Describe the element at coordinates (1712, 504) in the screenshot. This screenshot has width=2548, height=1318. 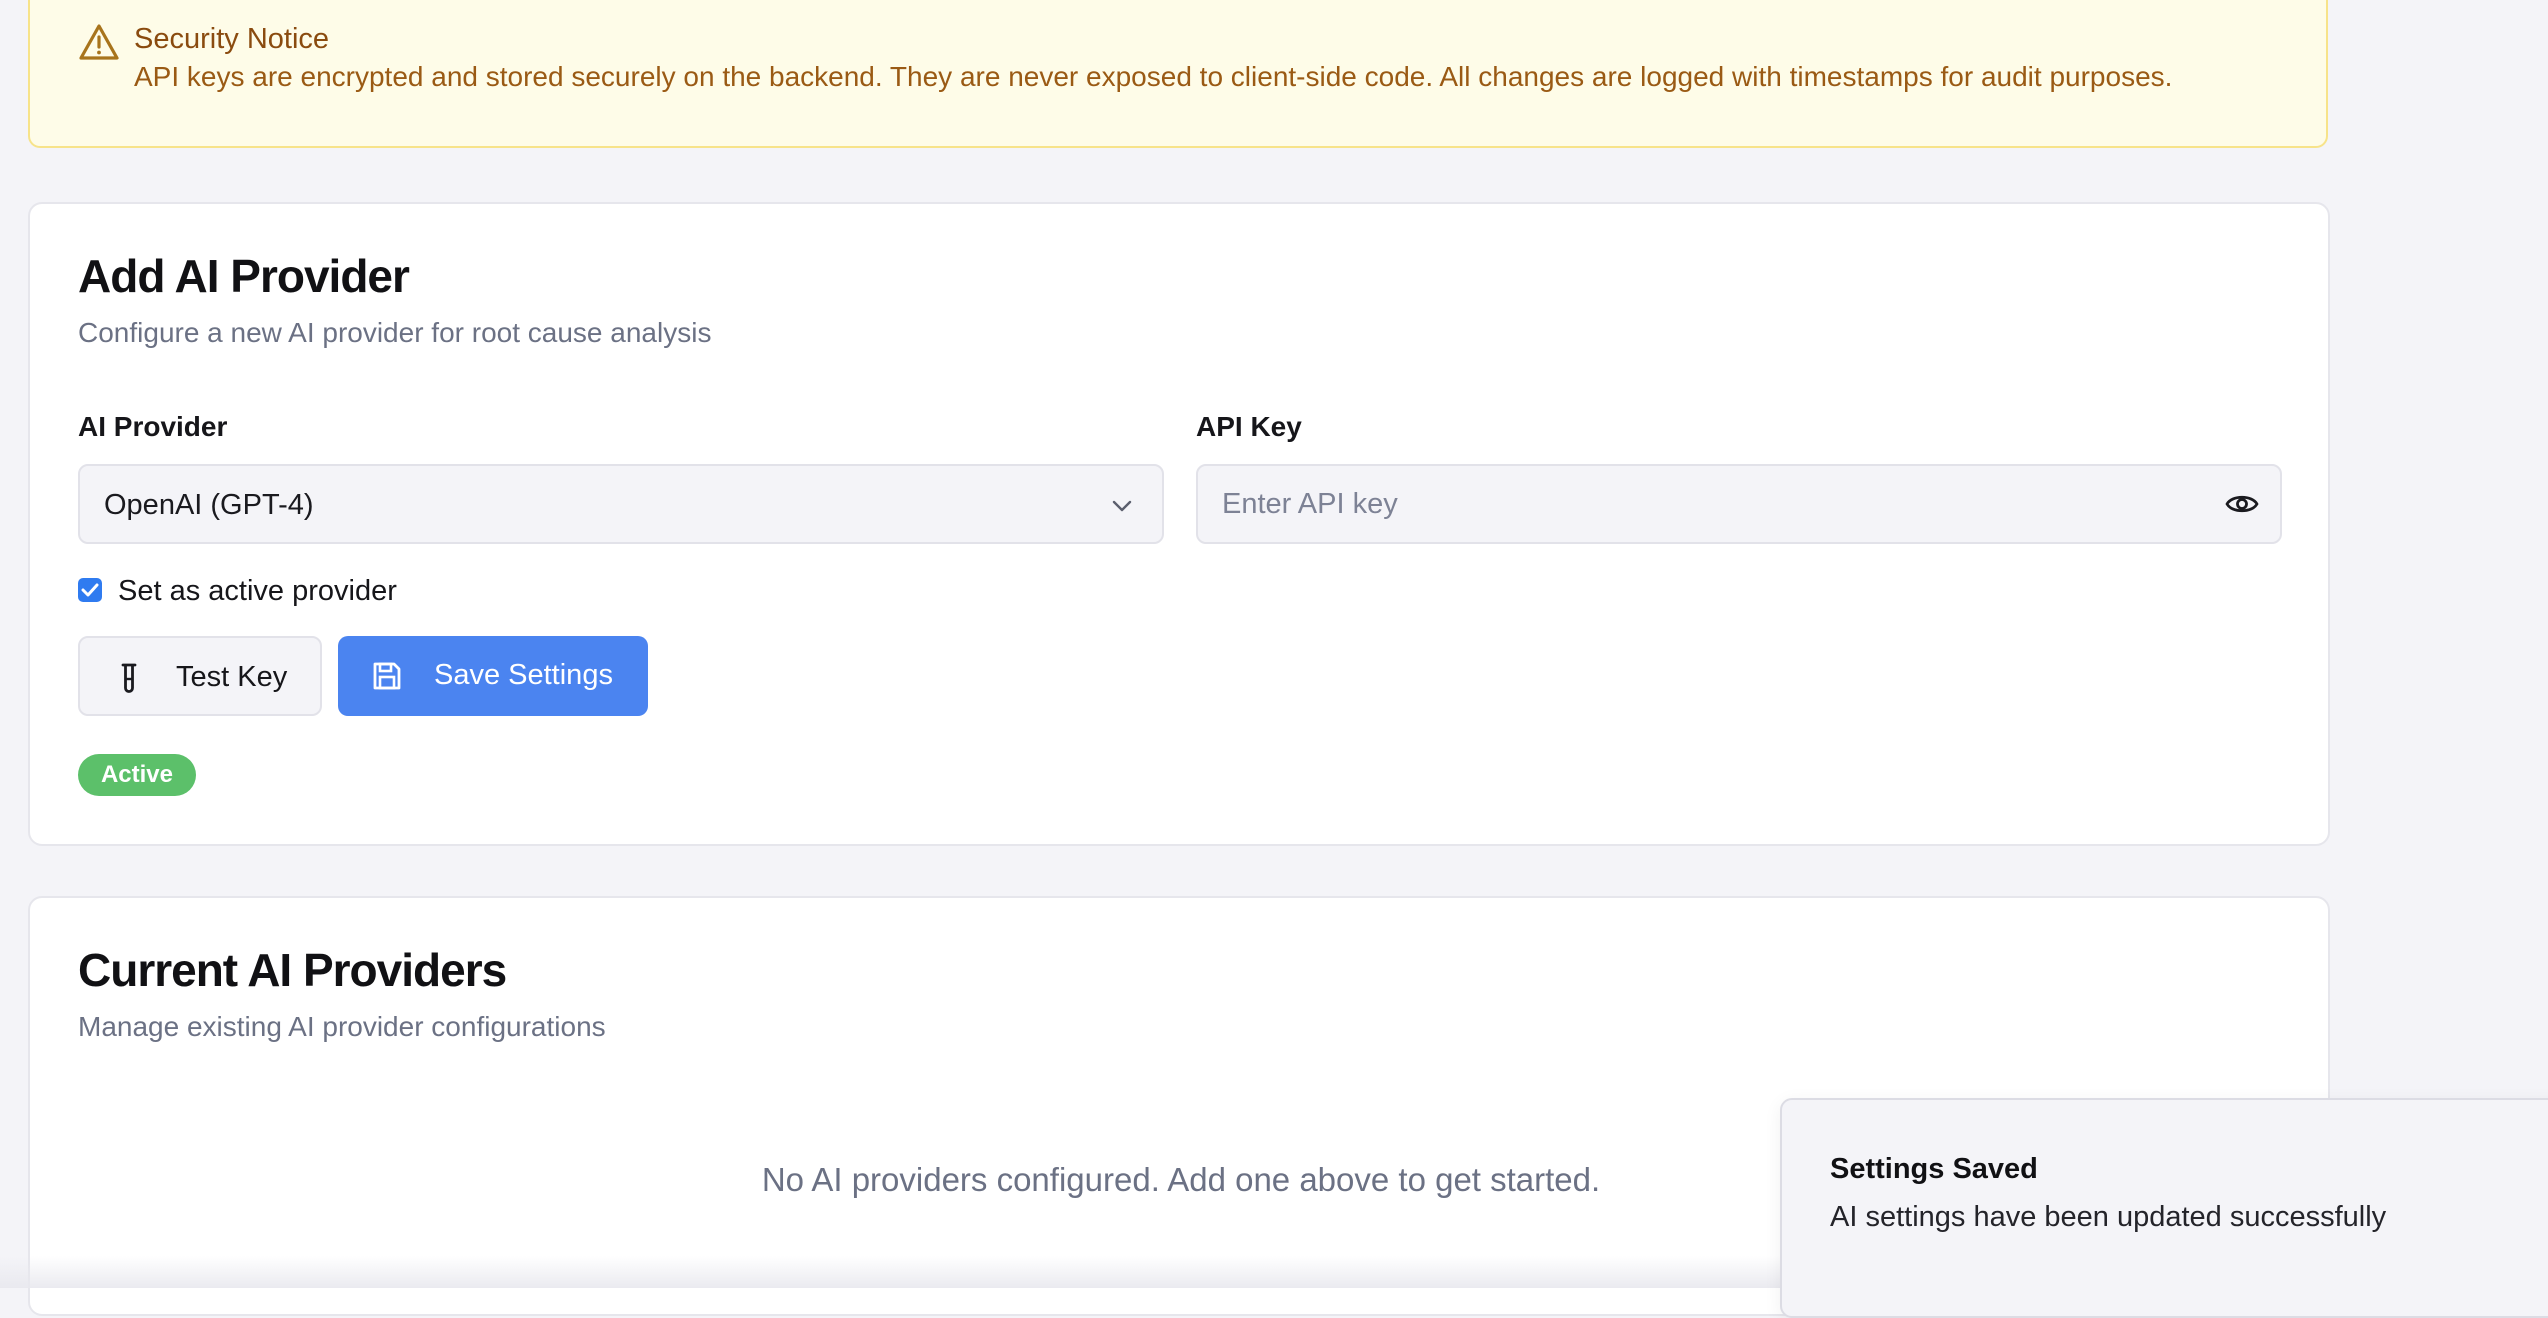
I see `api-key-input` at that location.